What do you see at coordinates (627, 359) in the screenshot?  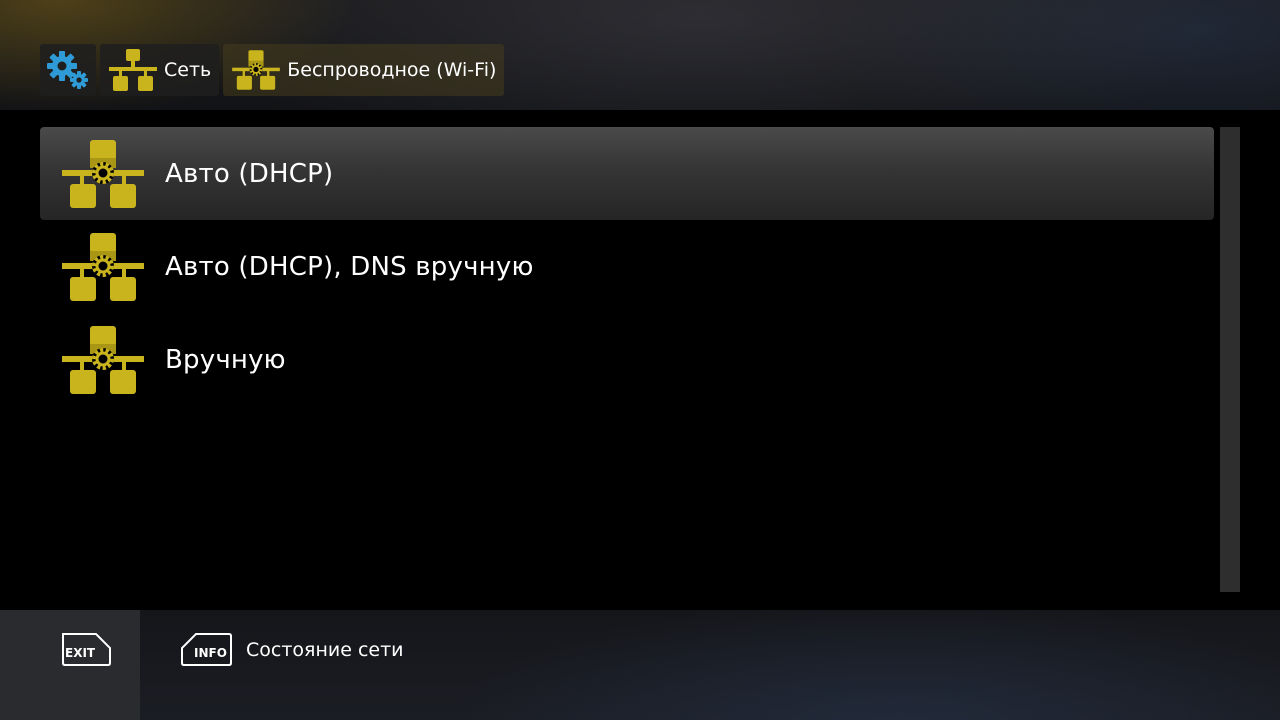 I see `list-item-manual: Вручную` at bounding box center [627, 359].